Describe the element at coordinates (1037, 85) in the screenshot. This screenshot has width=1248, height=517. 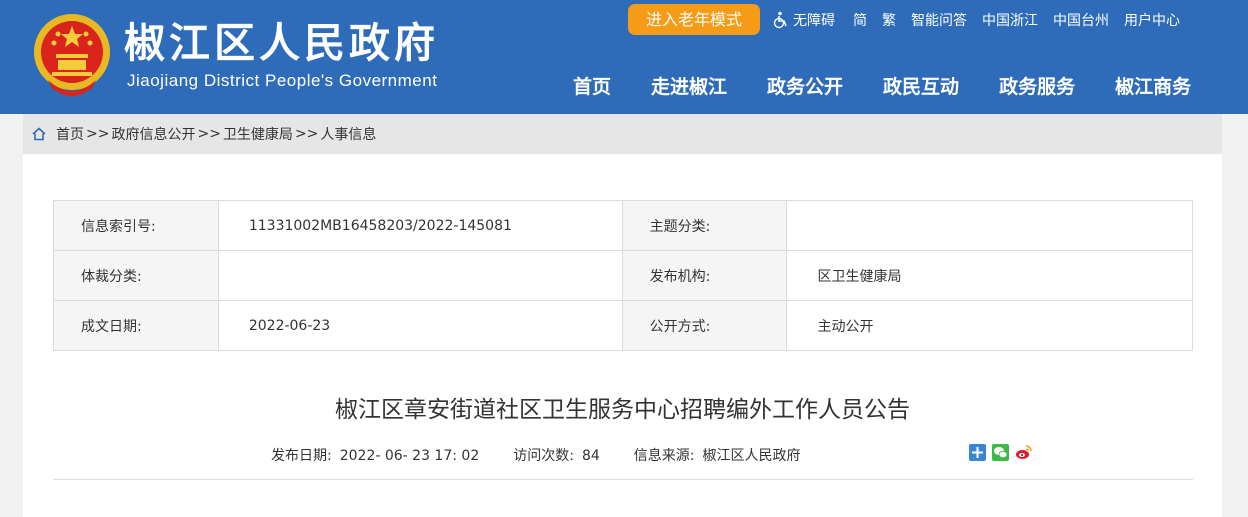
I see `nav-services: 政务服务` at that location.